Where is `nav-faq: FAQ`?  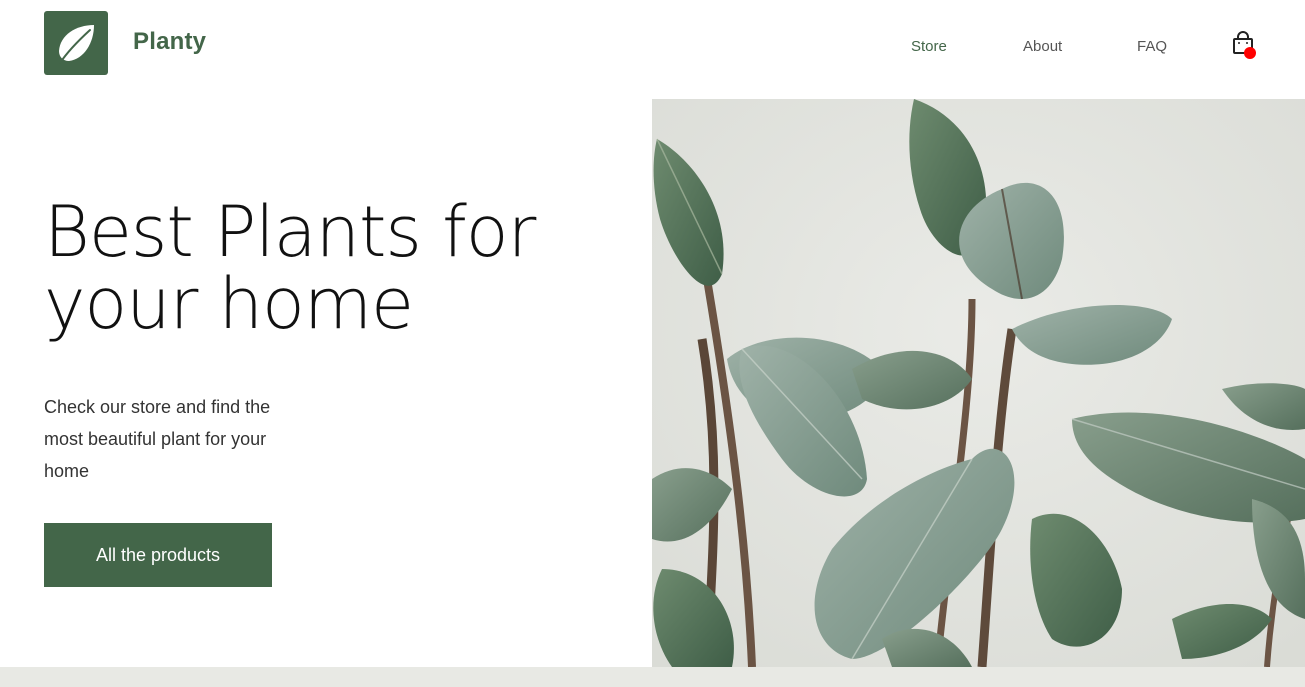 nav-faq: FAQ is located at coordinates (1152, 46).